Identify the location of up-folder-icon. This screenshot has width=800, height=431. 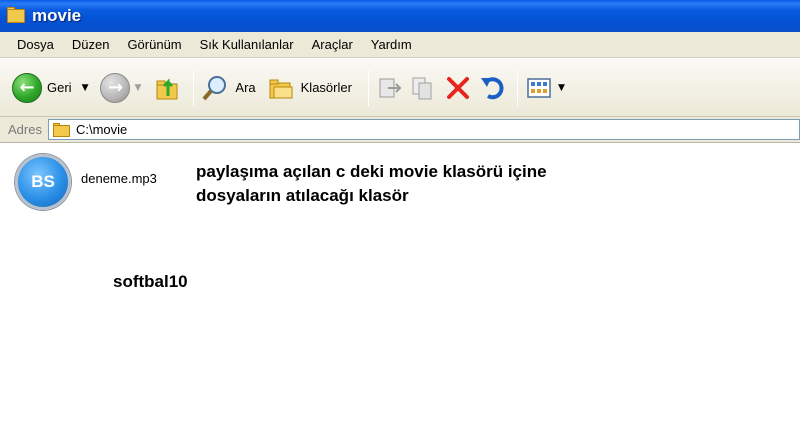
(168, 88).